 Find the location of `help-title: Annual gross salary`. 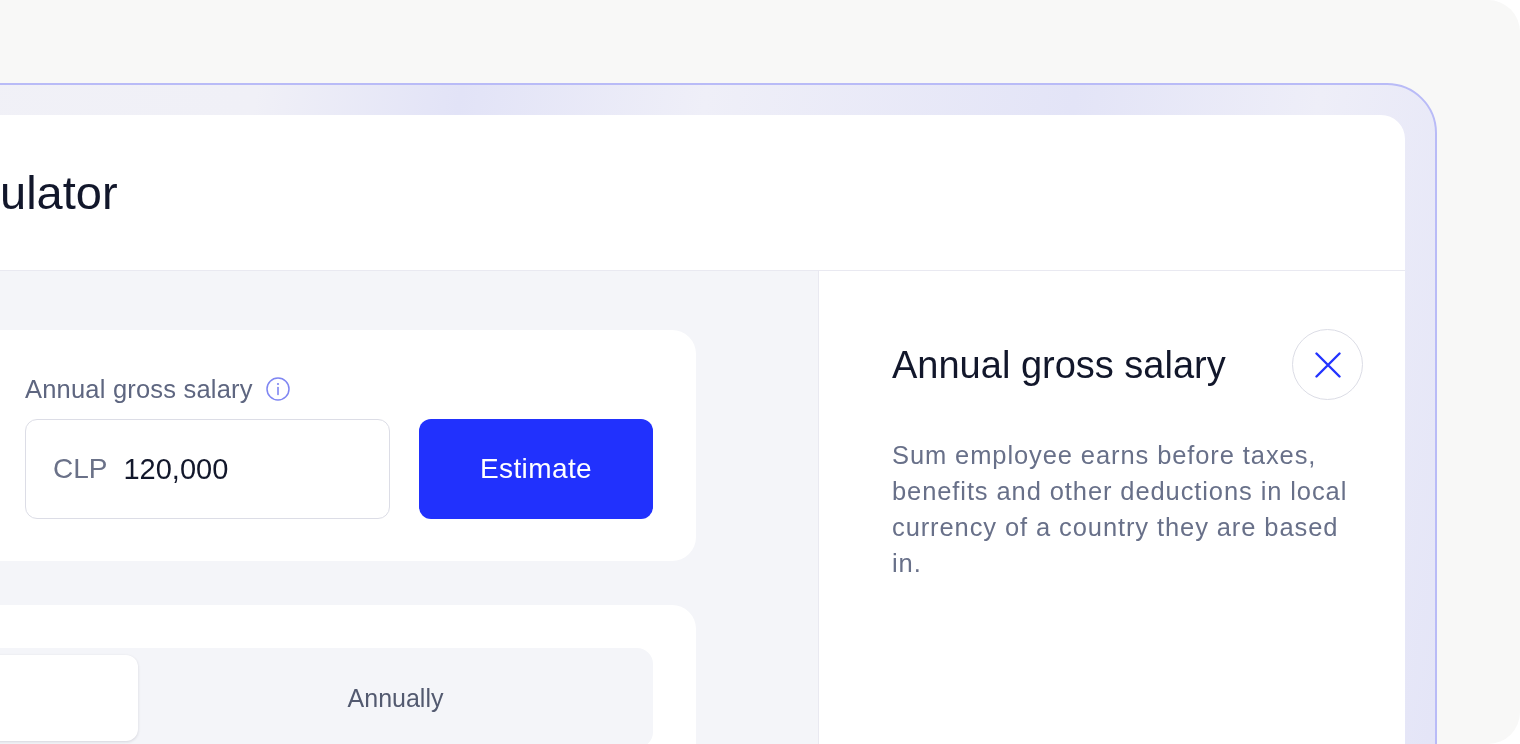

help-title: Annual gross salary is located at coordinates (1059, 364).